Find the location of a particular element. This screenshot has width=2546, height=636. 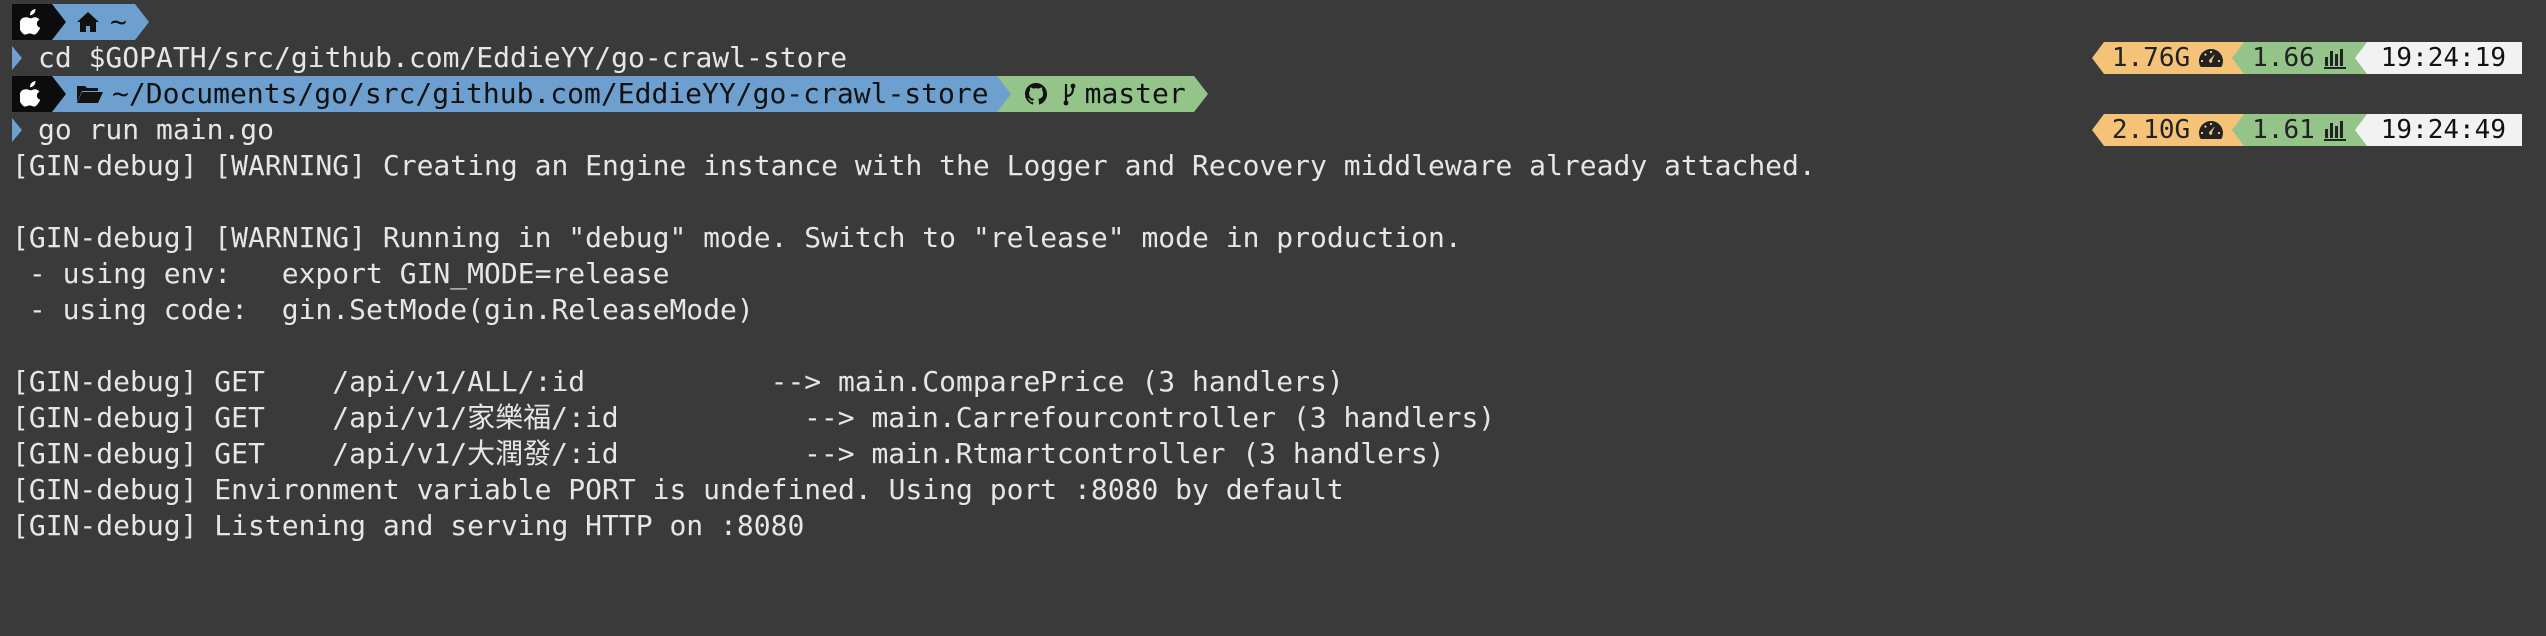

load-value: 1.66 is located at coordinates (2283, 58).